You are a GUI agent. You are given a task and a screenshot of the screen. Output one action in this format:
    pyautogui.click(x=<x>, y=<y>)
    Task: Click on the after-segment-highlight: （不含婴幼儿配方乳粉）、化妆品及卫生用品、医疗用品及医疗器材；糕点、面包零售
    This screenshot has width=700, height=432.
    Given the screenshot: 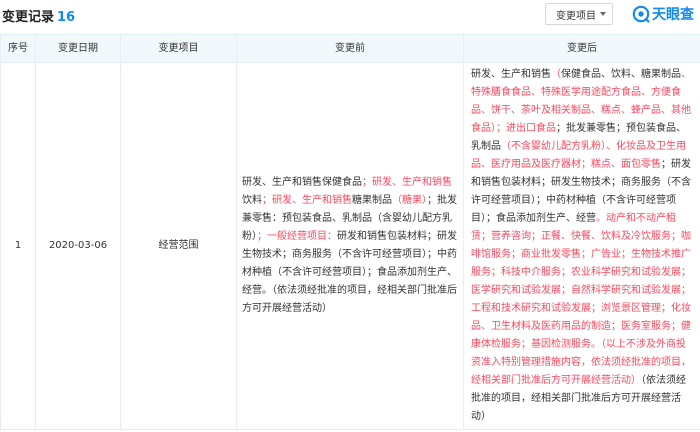 What is the action you would take?
    pyautogui.click(x=578, y=155)
    